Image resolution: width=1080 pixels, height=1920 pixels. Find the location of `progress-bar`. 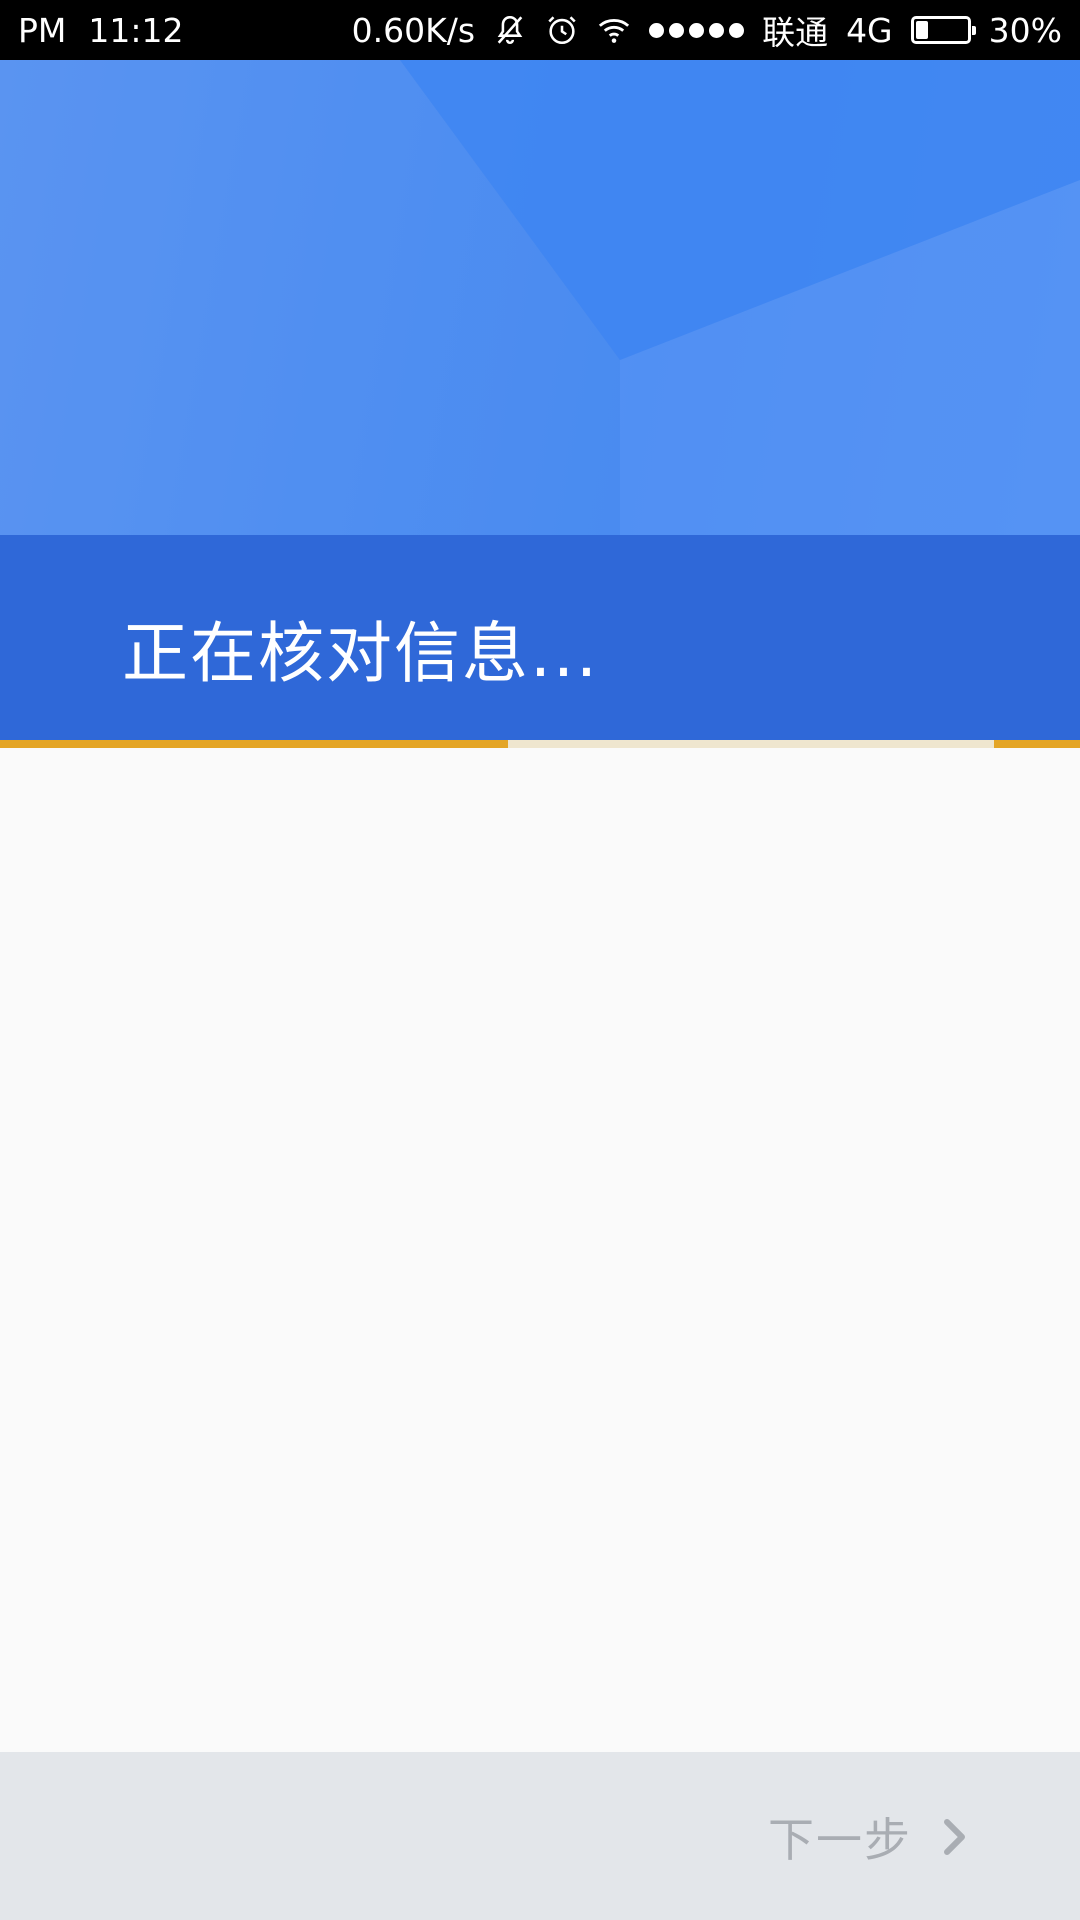

progress-bar is located at coordinates (540, 744).